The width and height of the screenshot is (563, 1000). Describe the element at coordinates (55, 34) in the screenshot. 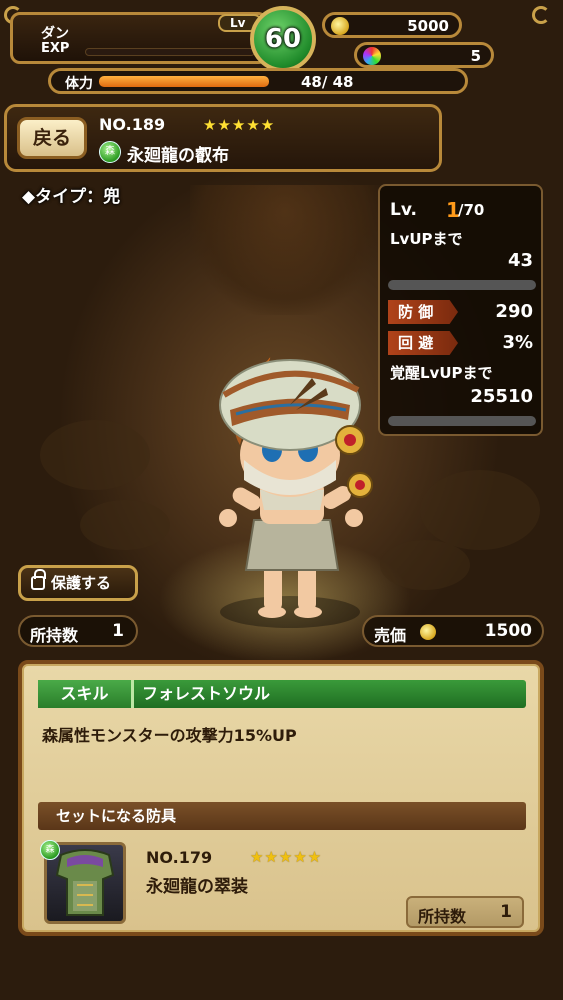

I see `player-name: ダン` at that location.